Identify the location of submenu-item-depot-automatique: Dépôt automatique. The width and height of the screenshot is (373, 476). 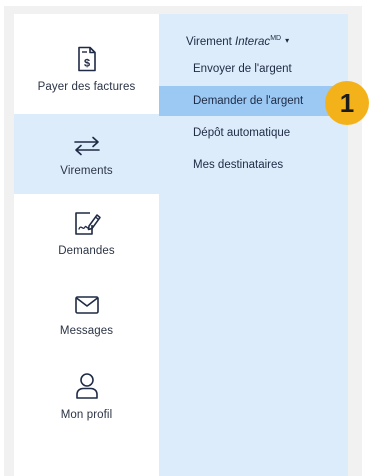
(253, 133).